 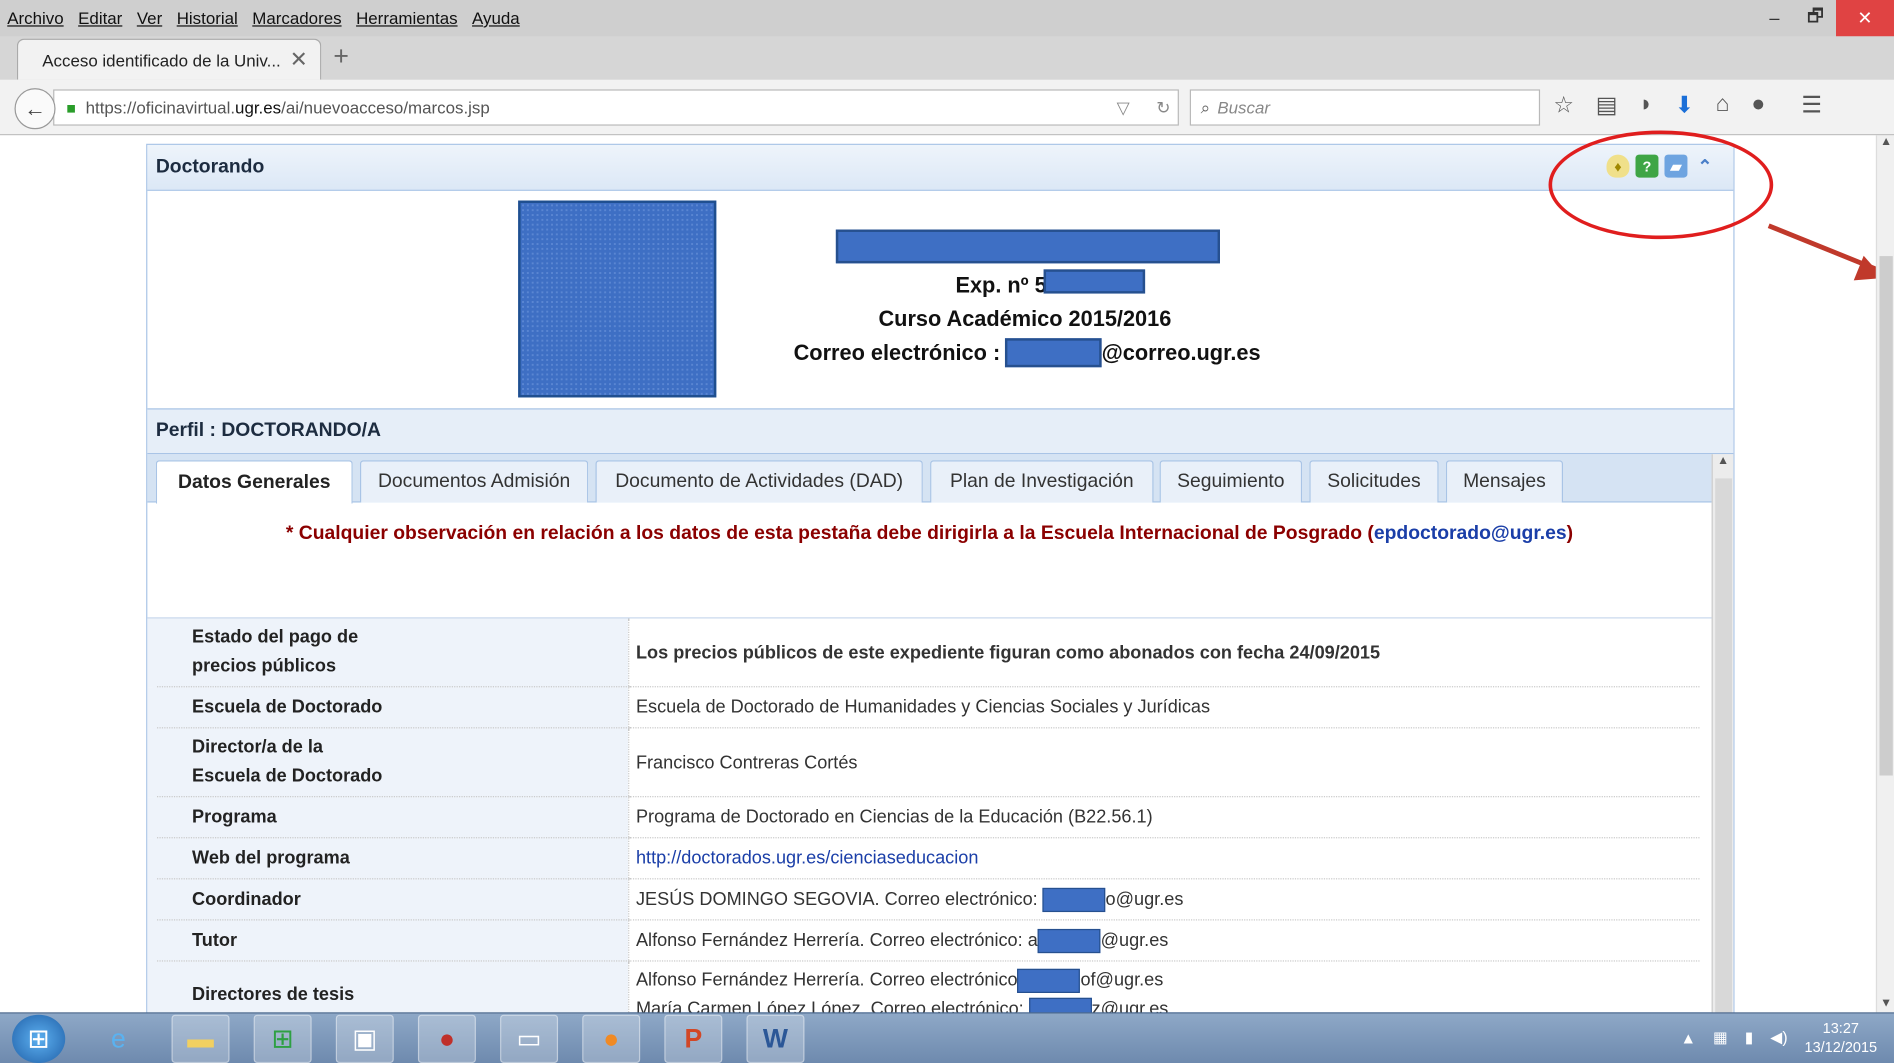 I want to click on tab-documentos-admision: Documentos Admisión, so click(x=474, y=481).